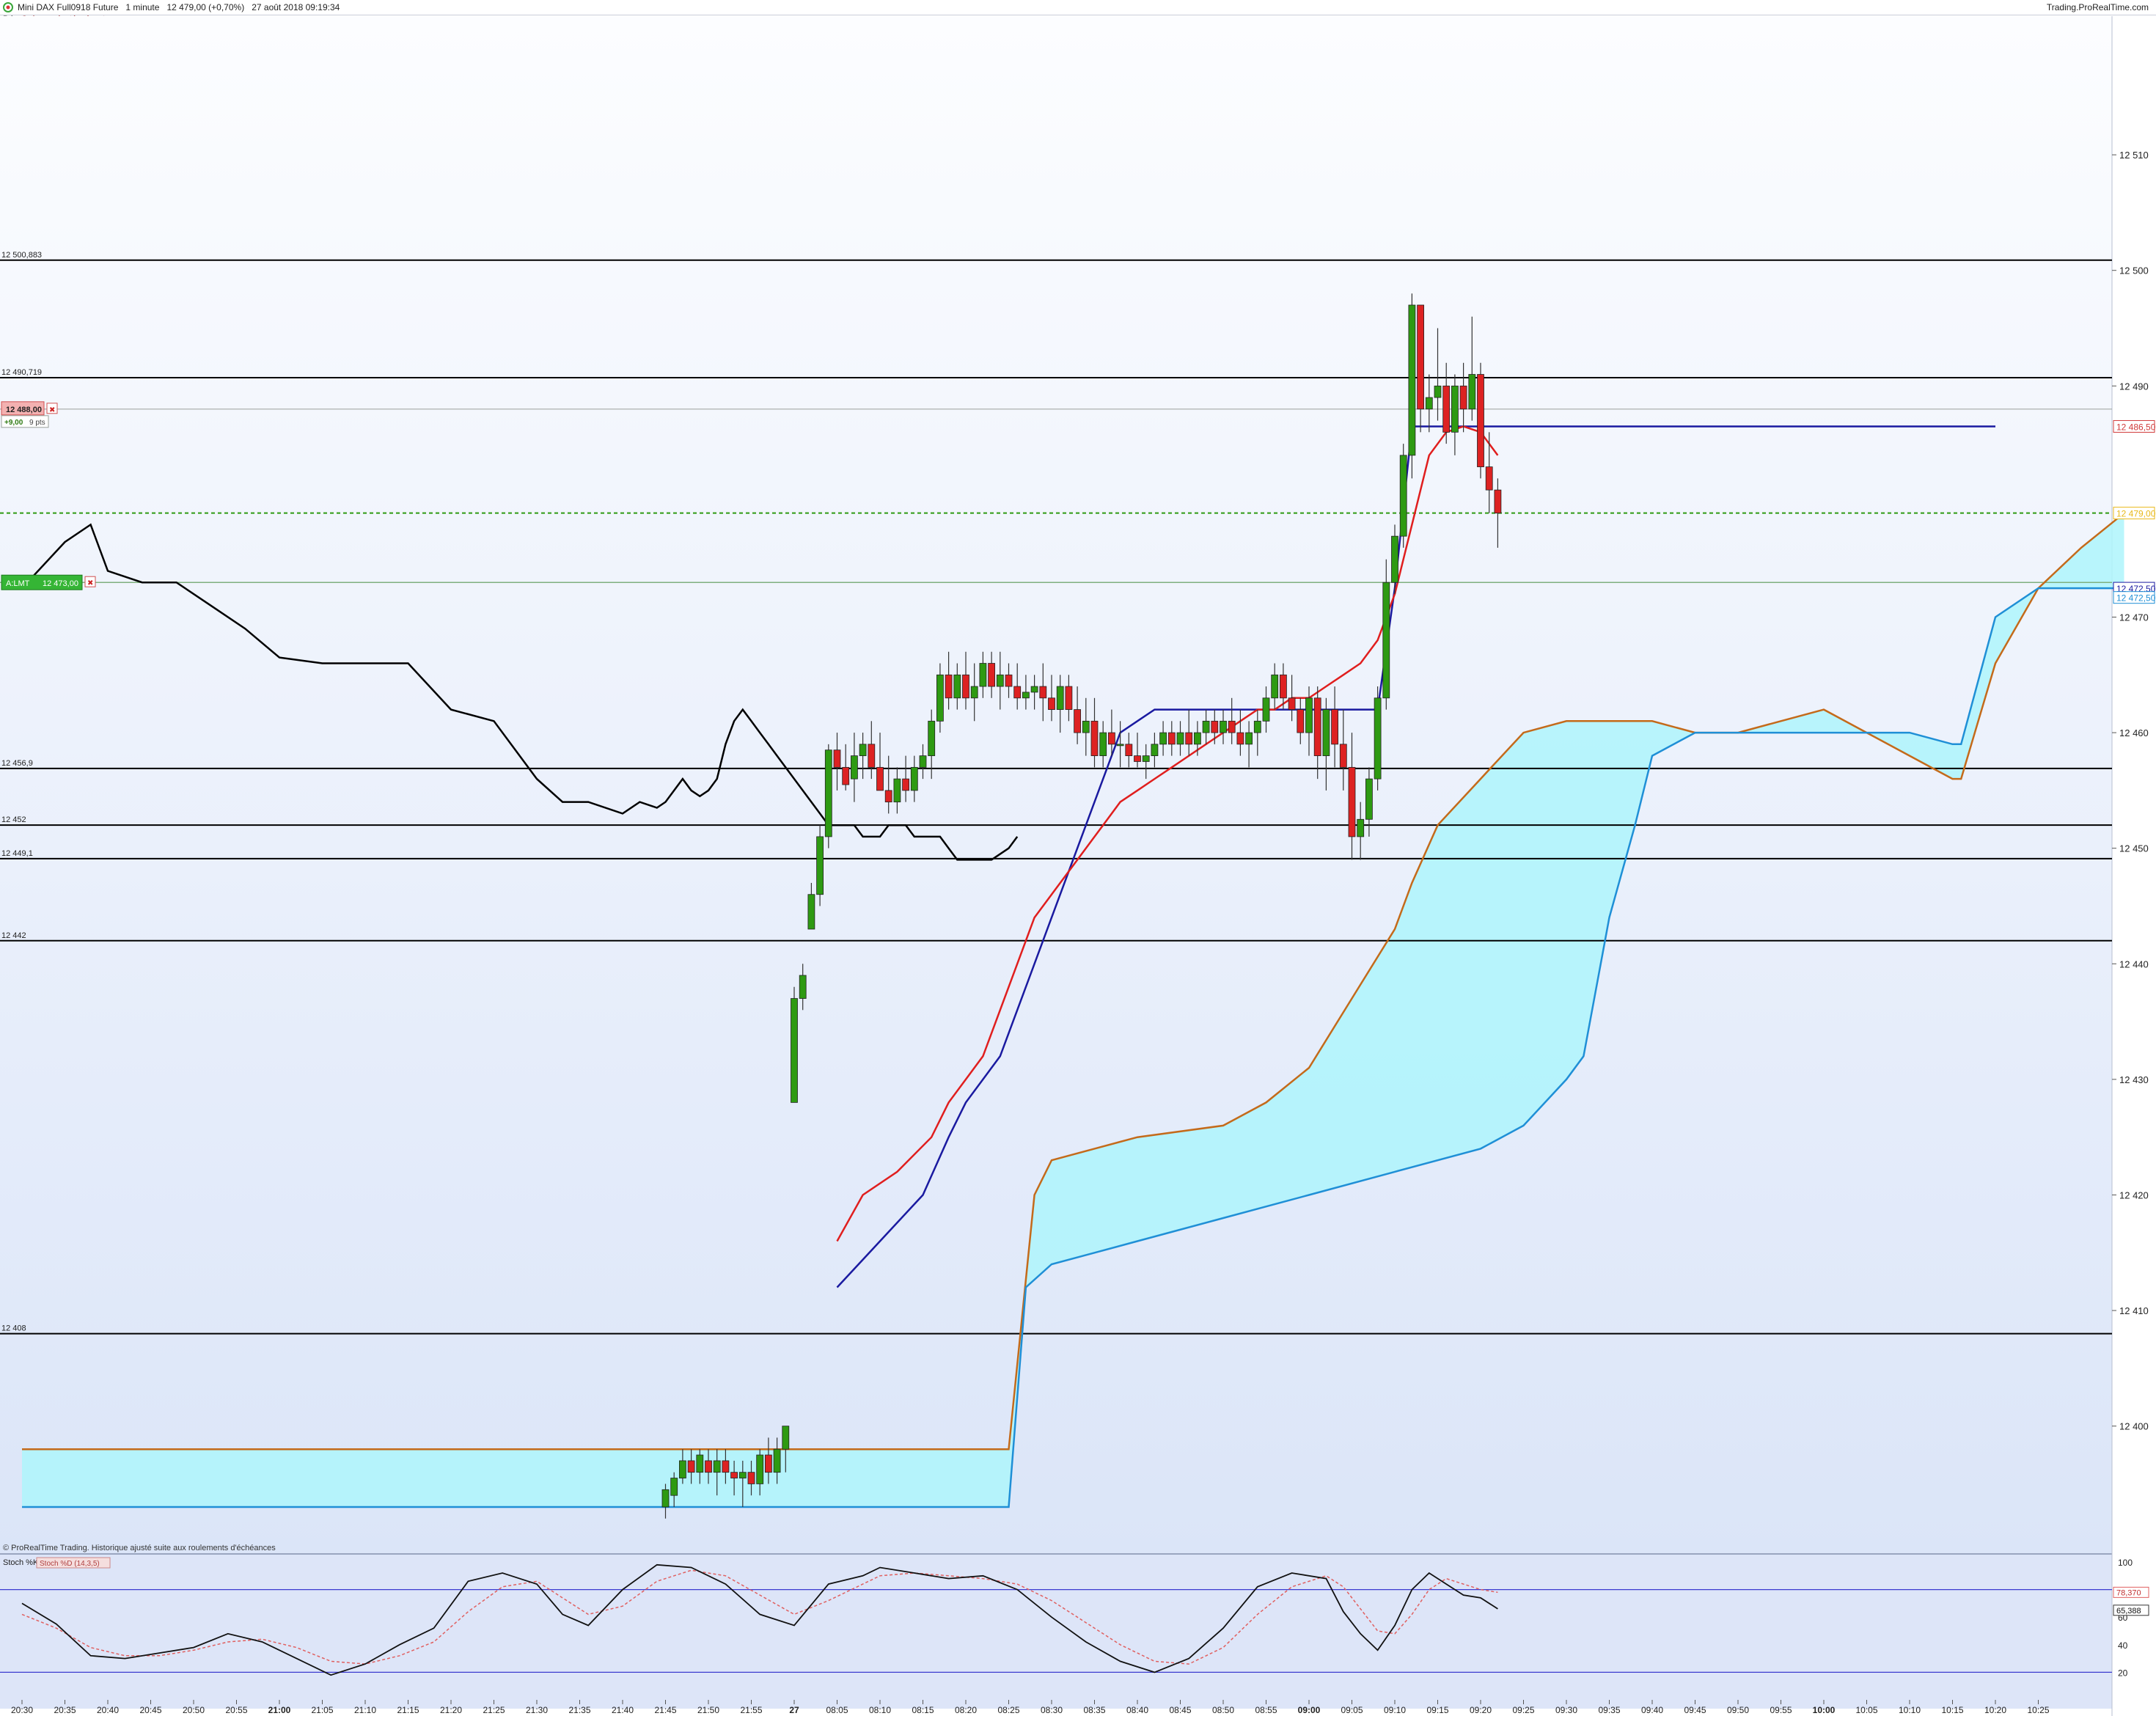 The image size is (2156, 1716). What do you see at coordinates (60, 583) in the screenshot?
I see `limit-order-price: 12 473,00` at bounding box center [60, 583].